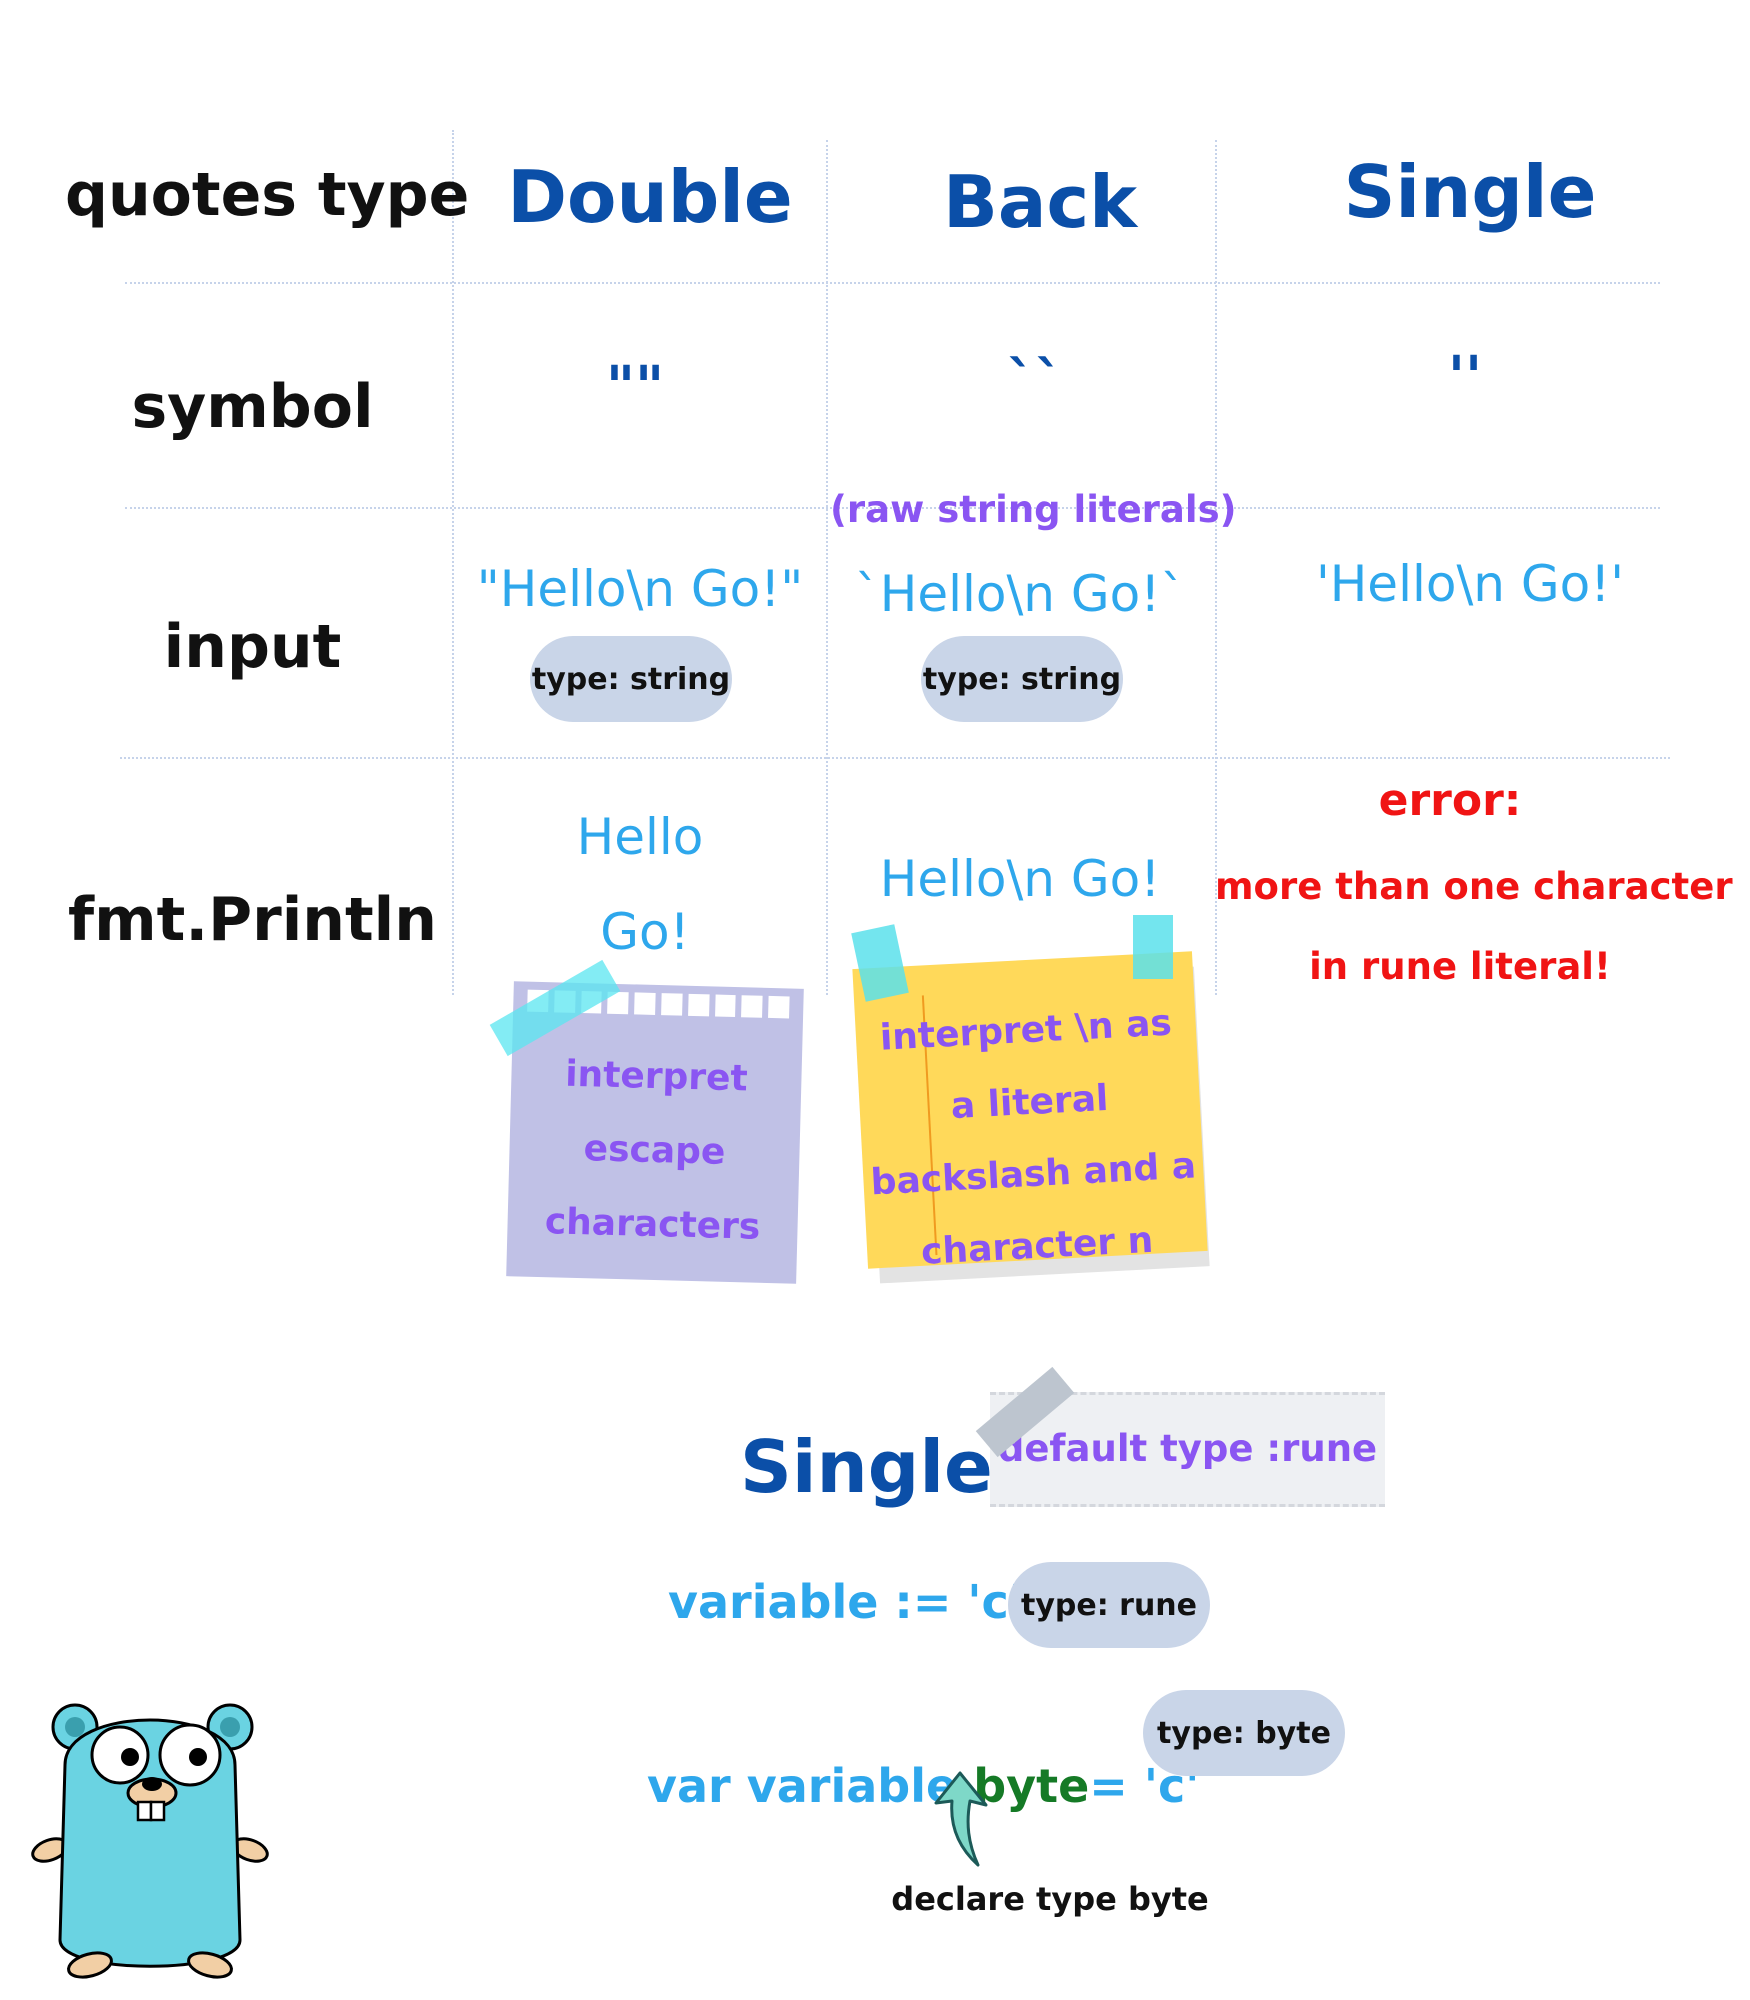  What do you see at coordinates (1109, 1605) in the screenshot?
I see `type-badge-rune: type: rune` at bounding box center [1109, 1605].